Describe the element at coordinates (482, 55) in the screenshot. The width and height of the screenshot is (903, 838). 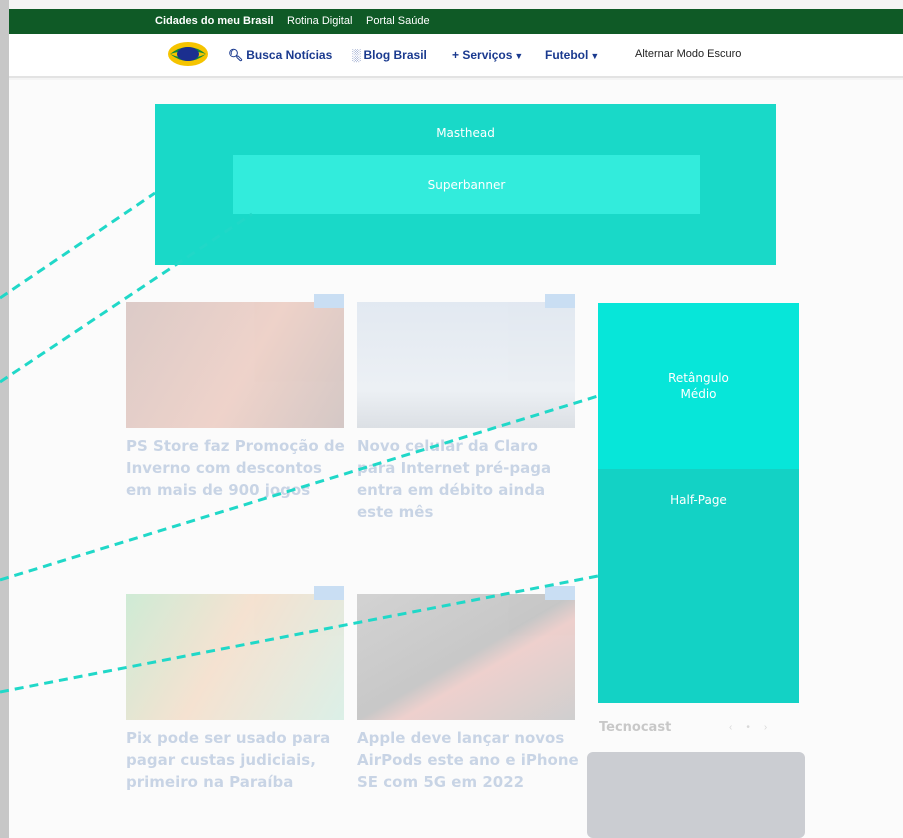
I see `nav-servicos-label: + Serviços` at that location.